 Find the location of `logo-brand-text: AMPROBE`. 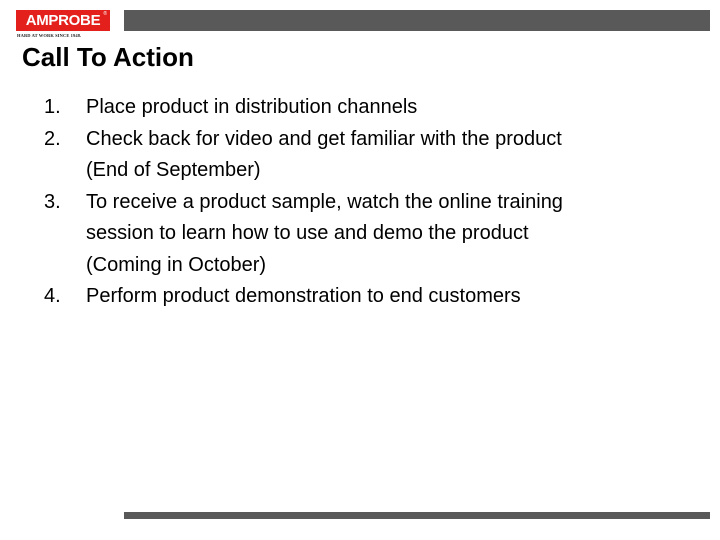

logo-brand-text: AMPROBE is located at coordinates (63, 20).